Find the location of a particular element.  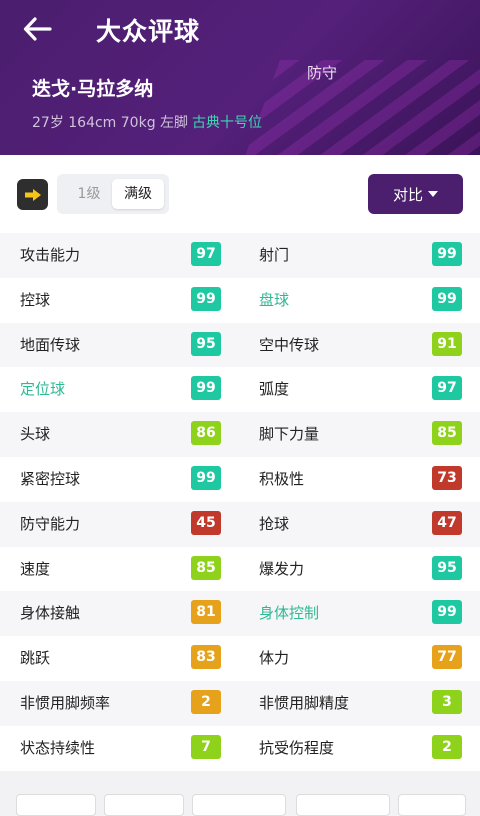

stat-cell: 脚下力量 85 is located at coordinates (360, 434).